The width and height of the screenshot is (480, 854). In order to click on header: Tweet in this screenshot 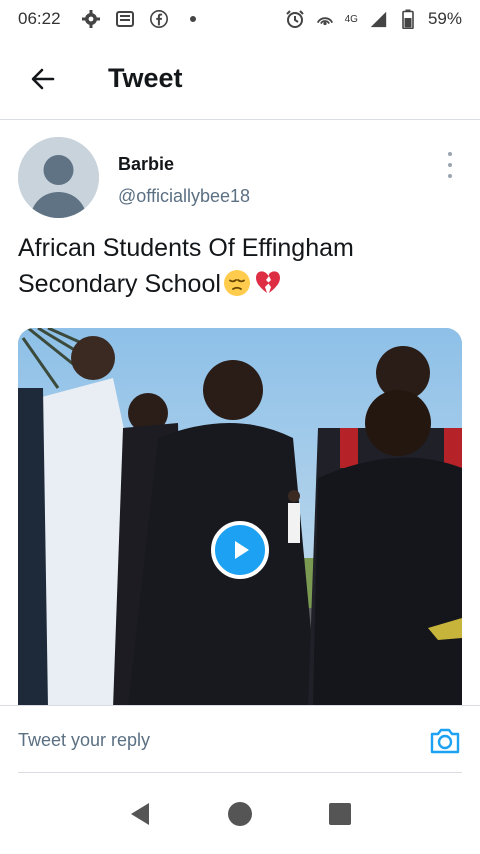, I will do `click(240, 79)`.